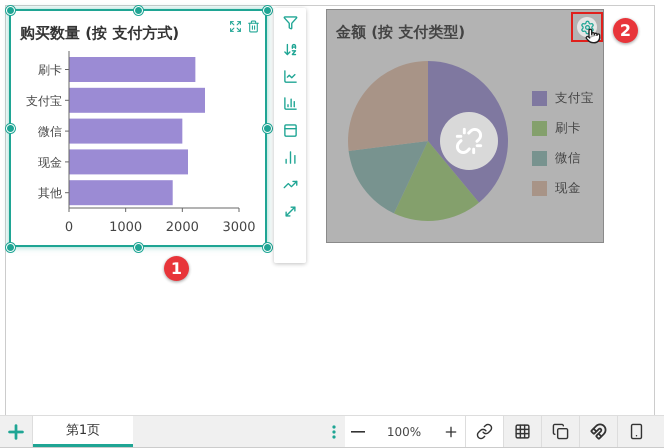 The height and width of the screenshot is (448, 664). Describe the element at coordinates (50, 131) in the screenshot. I see `axis-label: 微信` at that location.